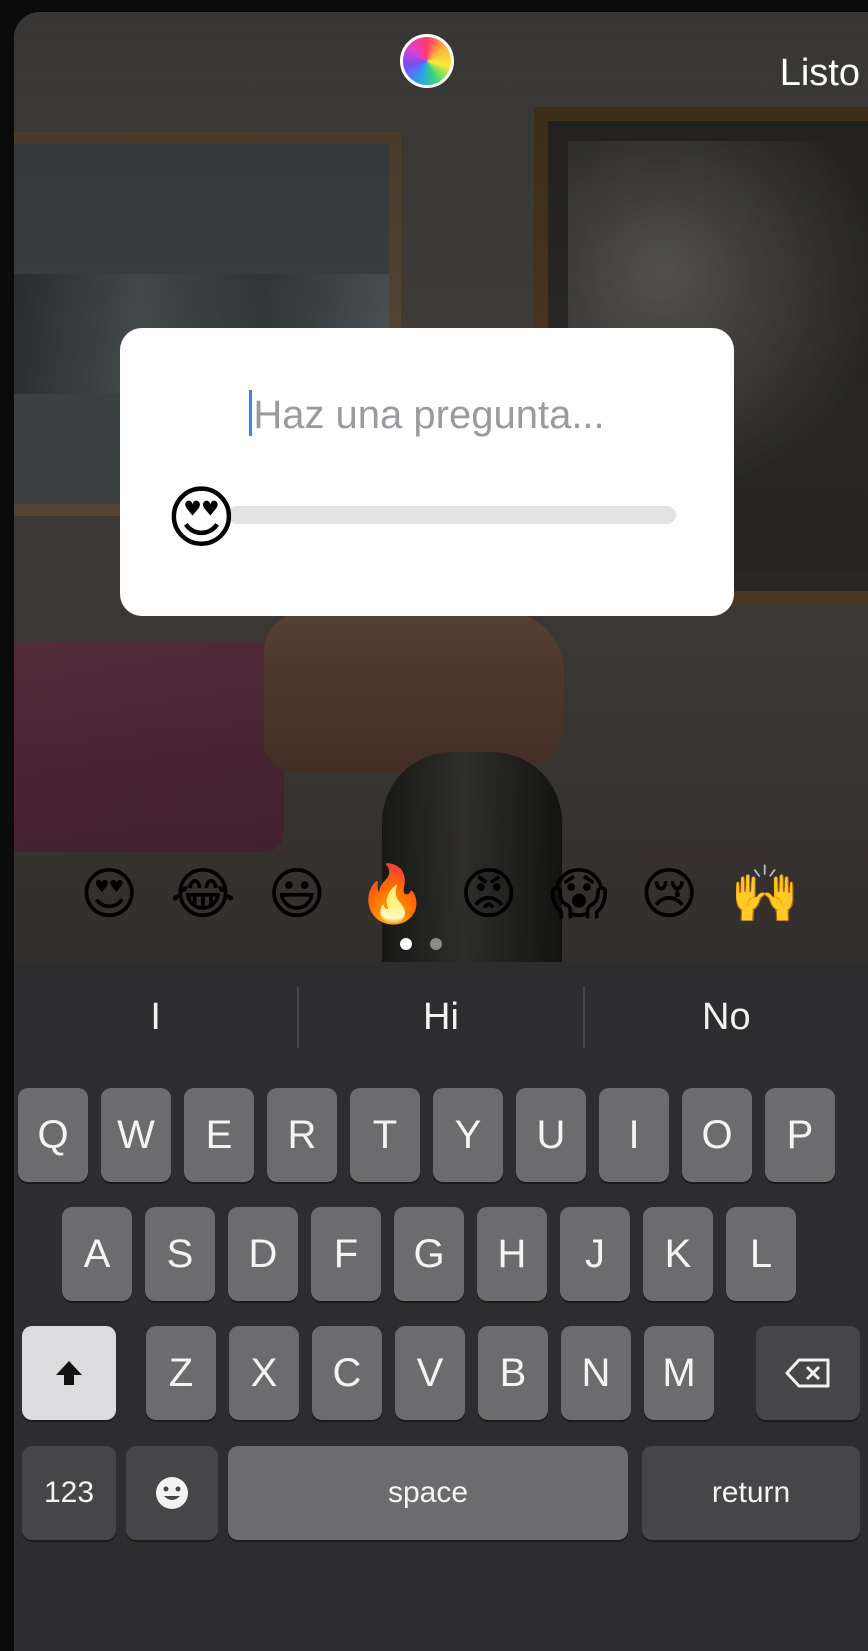 The width and height of the screenshot is (868, 1651). I want to click on key-w: W, so click(136, 1135).